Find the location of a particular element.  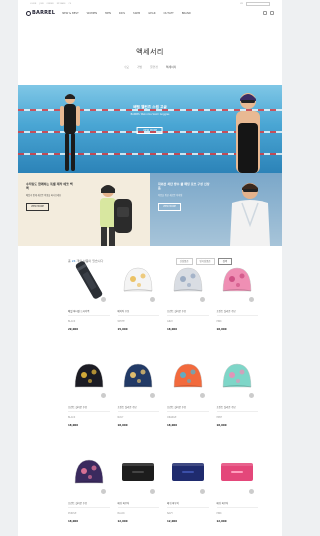

utility-bar: LOGIN JOIN ORDER MY PAGE CS KR is located at coordinates (150, 3).